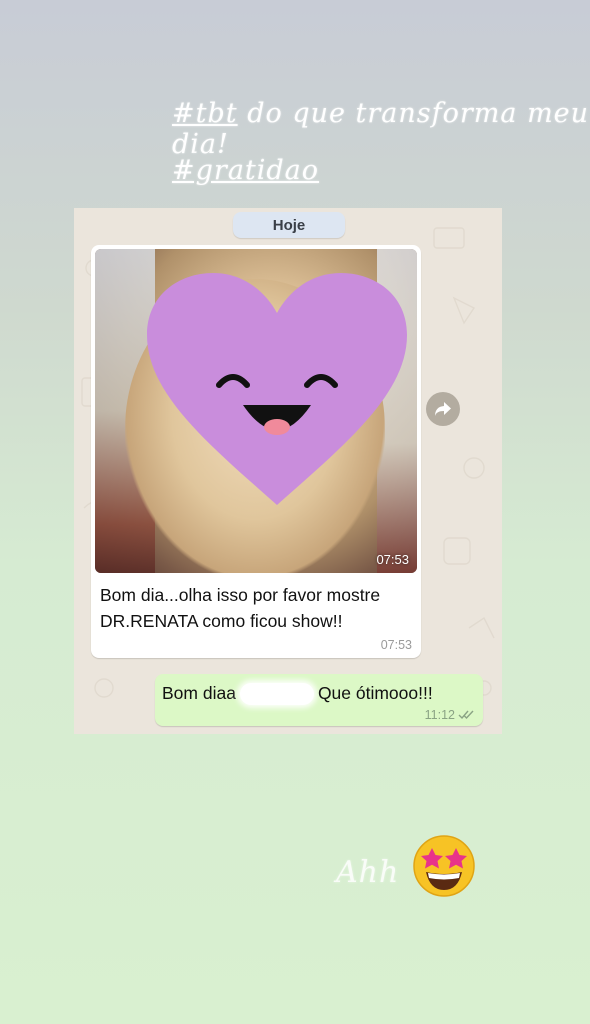  I want to click on outgoing-message-bubble: Bom diaa Que ótimooo!!! 11:12, so click(319, 700).